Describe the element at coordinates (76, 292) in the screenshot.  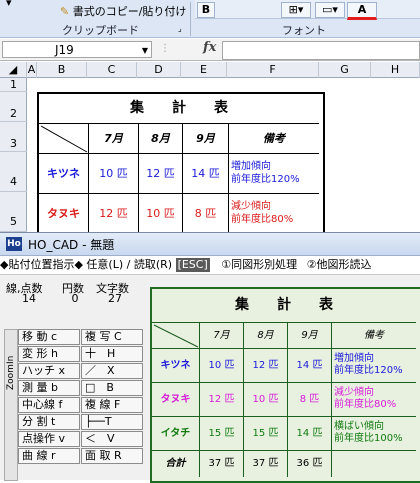
I see `stats-panel: 線,点数 円数 文字数 14 0 27` at that location.